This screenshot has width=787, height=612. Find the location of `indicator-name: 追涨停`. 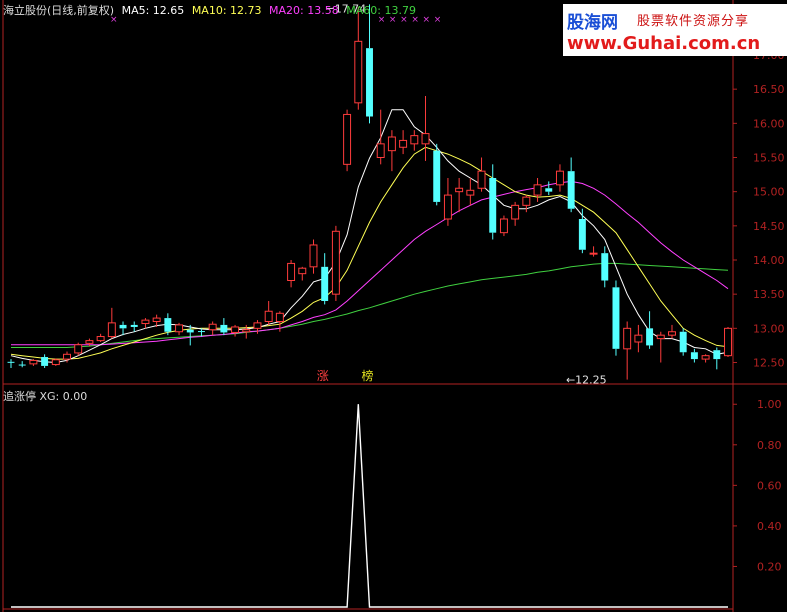

indicator-name: 追涨停 is located at coordinates (19, 396).